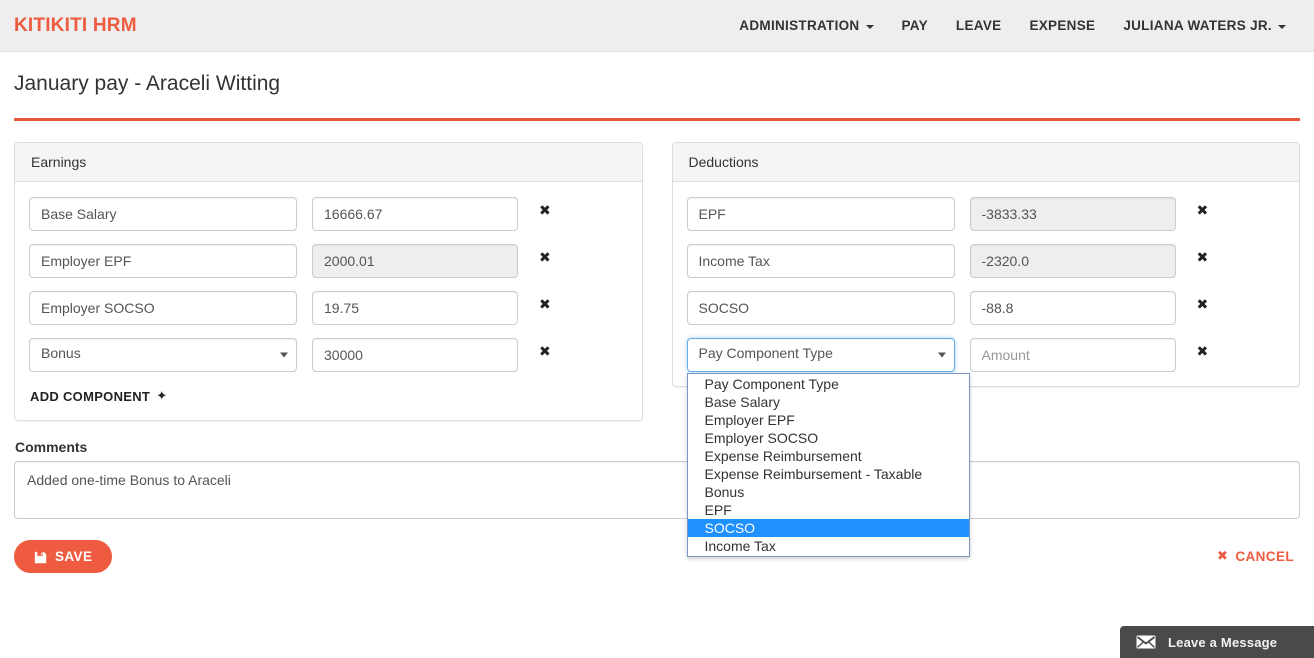 Image resolution: width=1314 pixels, height=658 pixels. I want to click on dropdown-option: EPF, so click(828, 510).